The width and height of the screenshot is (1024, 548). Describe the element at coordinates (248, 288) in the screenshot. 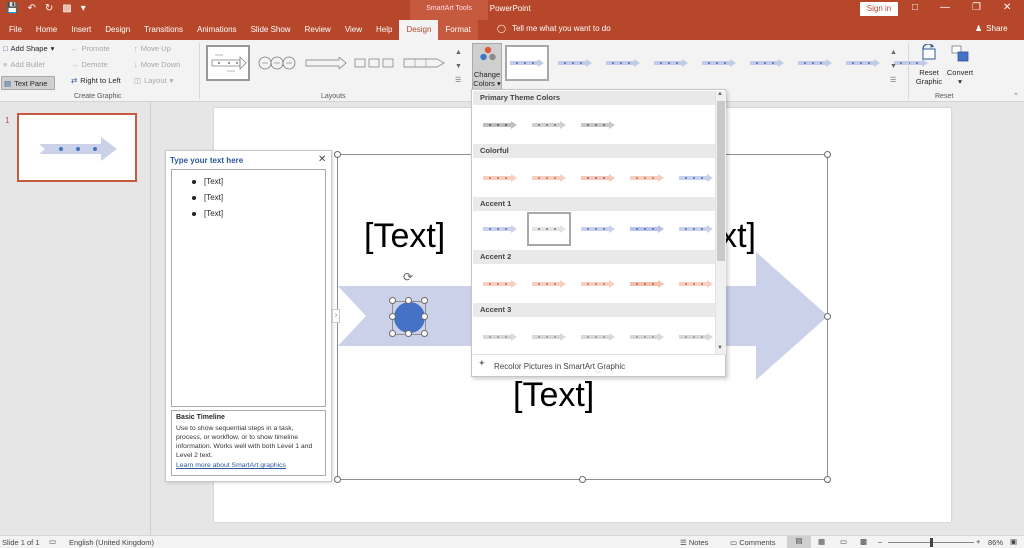

I see `text-pane-editor: [Text] [Text] [Text]` at that location.